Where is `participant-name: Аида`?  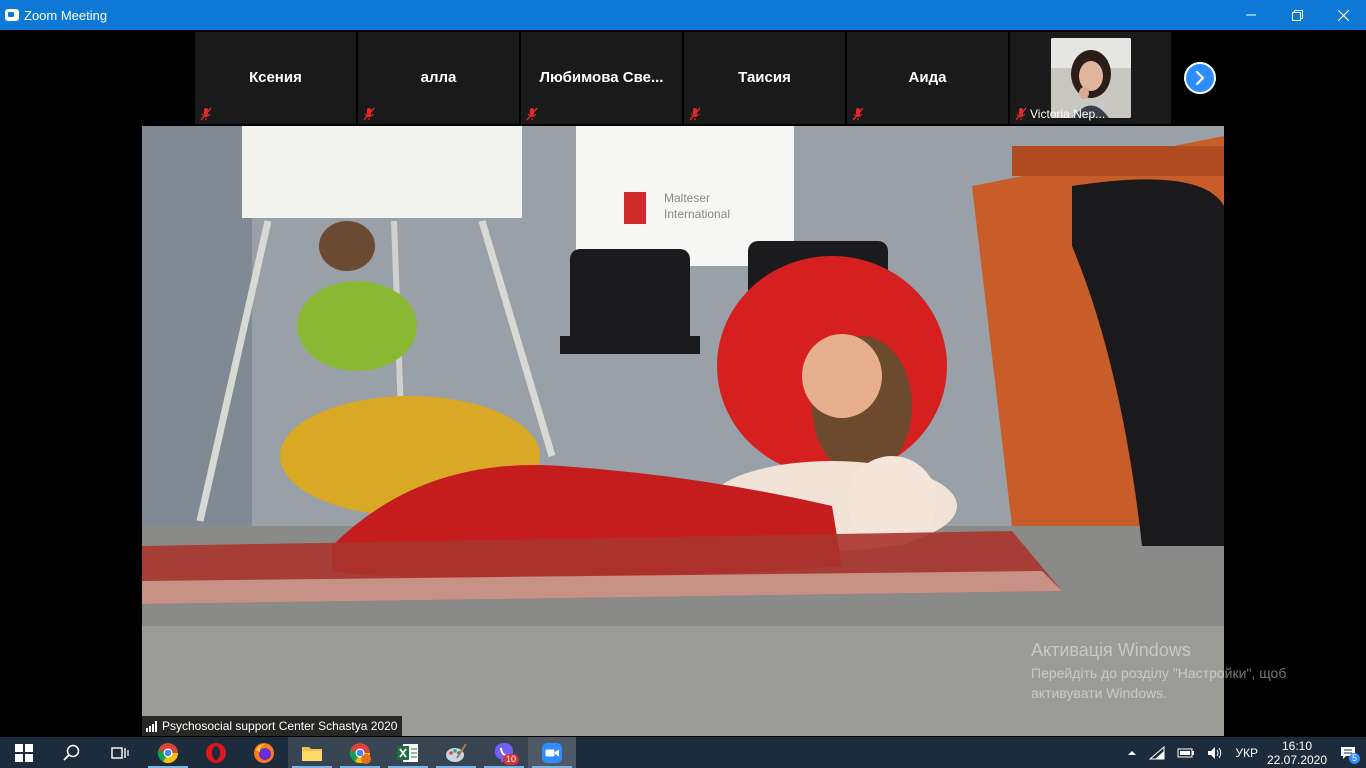
participant-name: Аида is located at coordinates (927, 77).